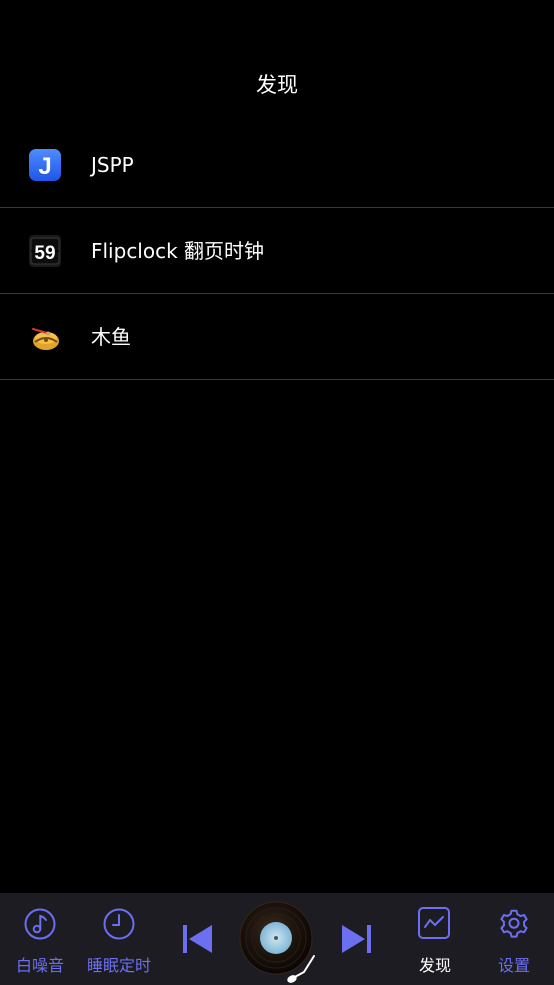 This screenshot has width=554, height=985. I want to click on tab-label: 睡眠定时, so click(118, 965).